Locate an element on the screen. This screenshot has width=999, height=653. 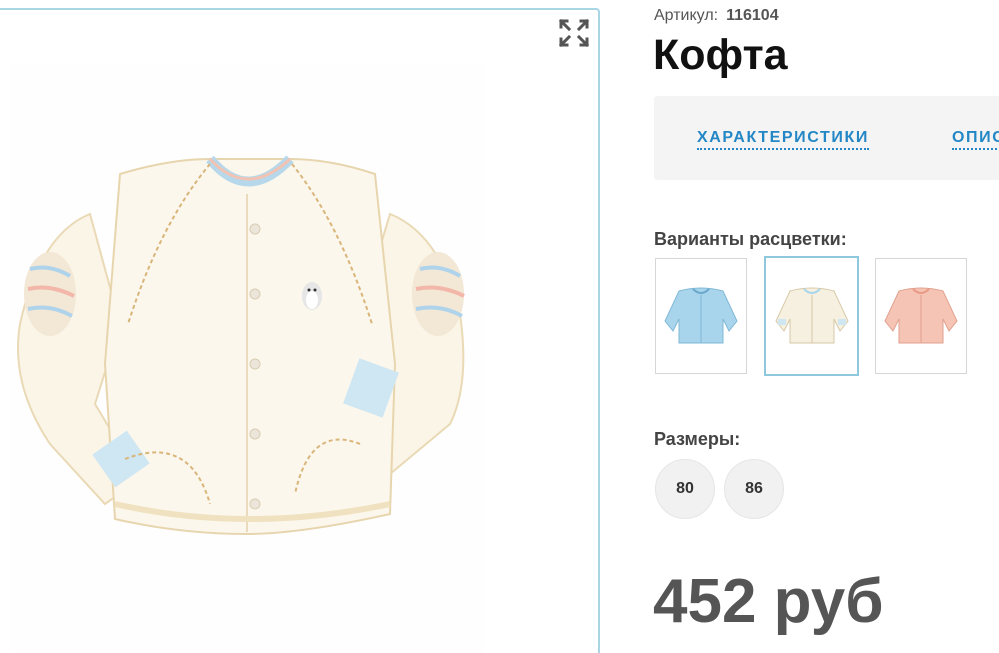
price: 452 руб is located at coordinates (768, 601).